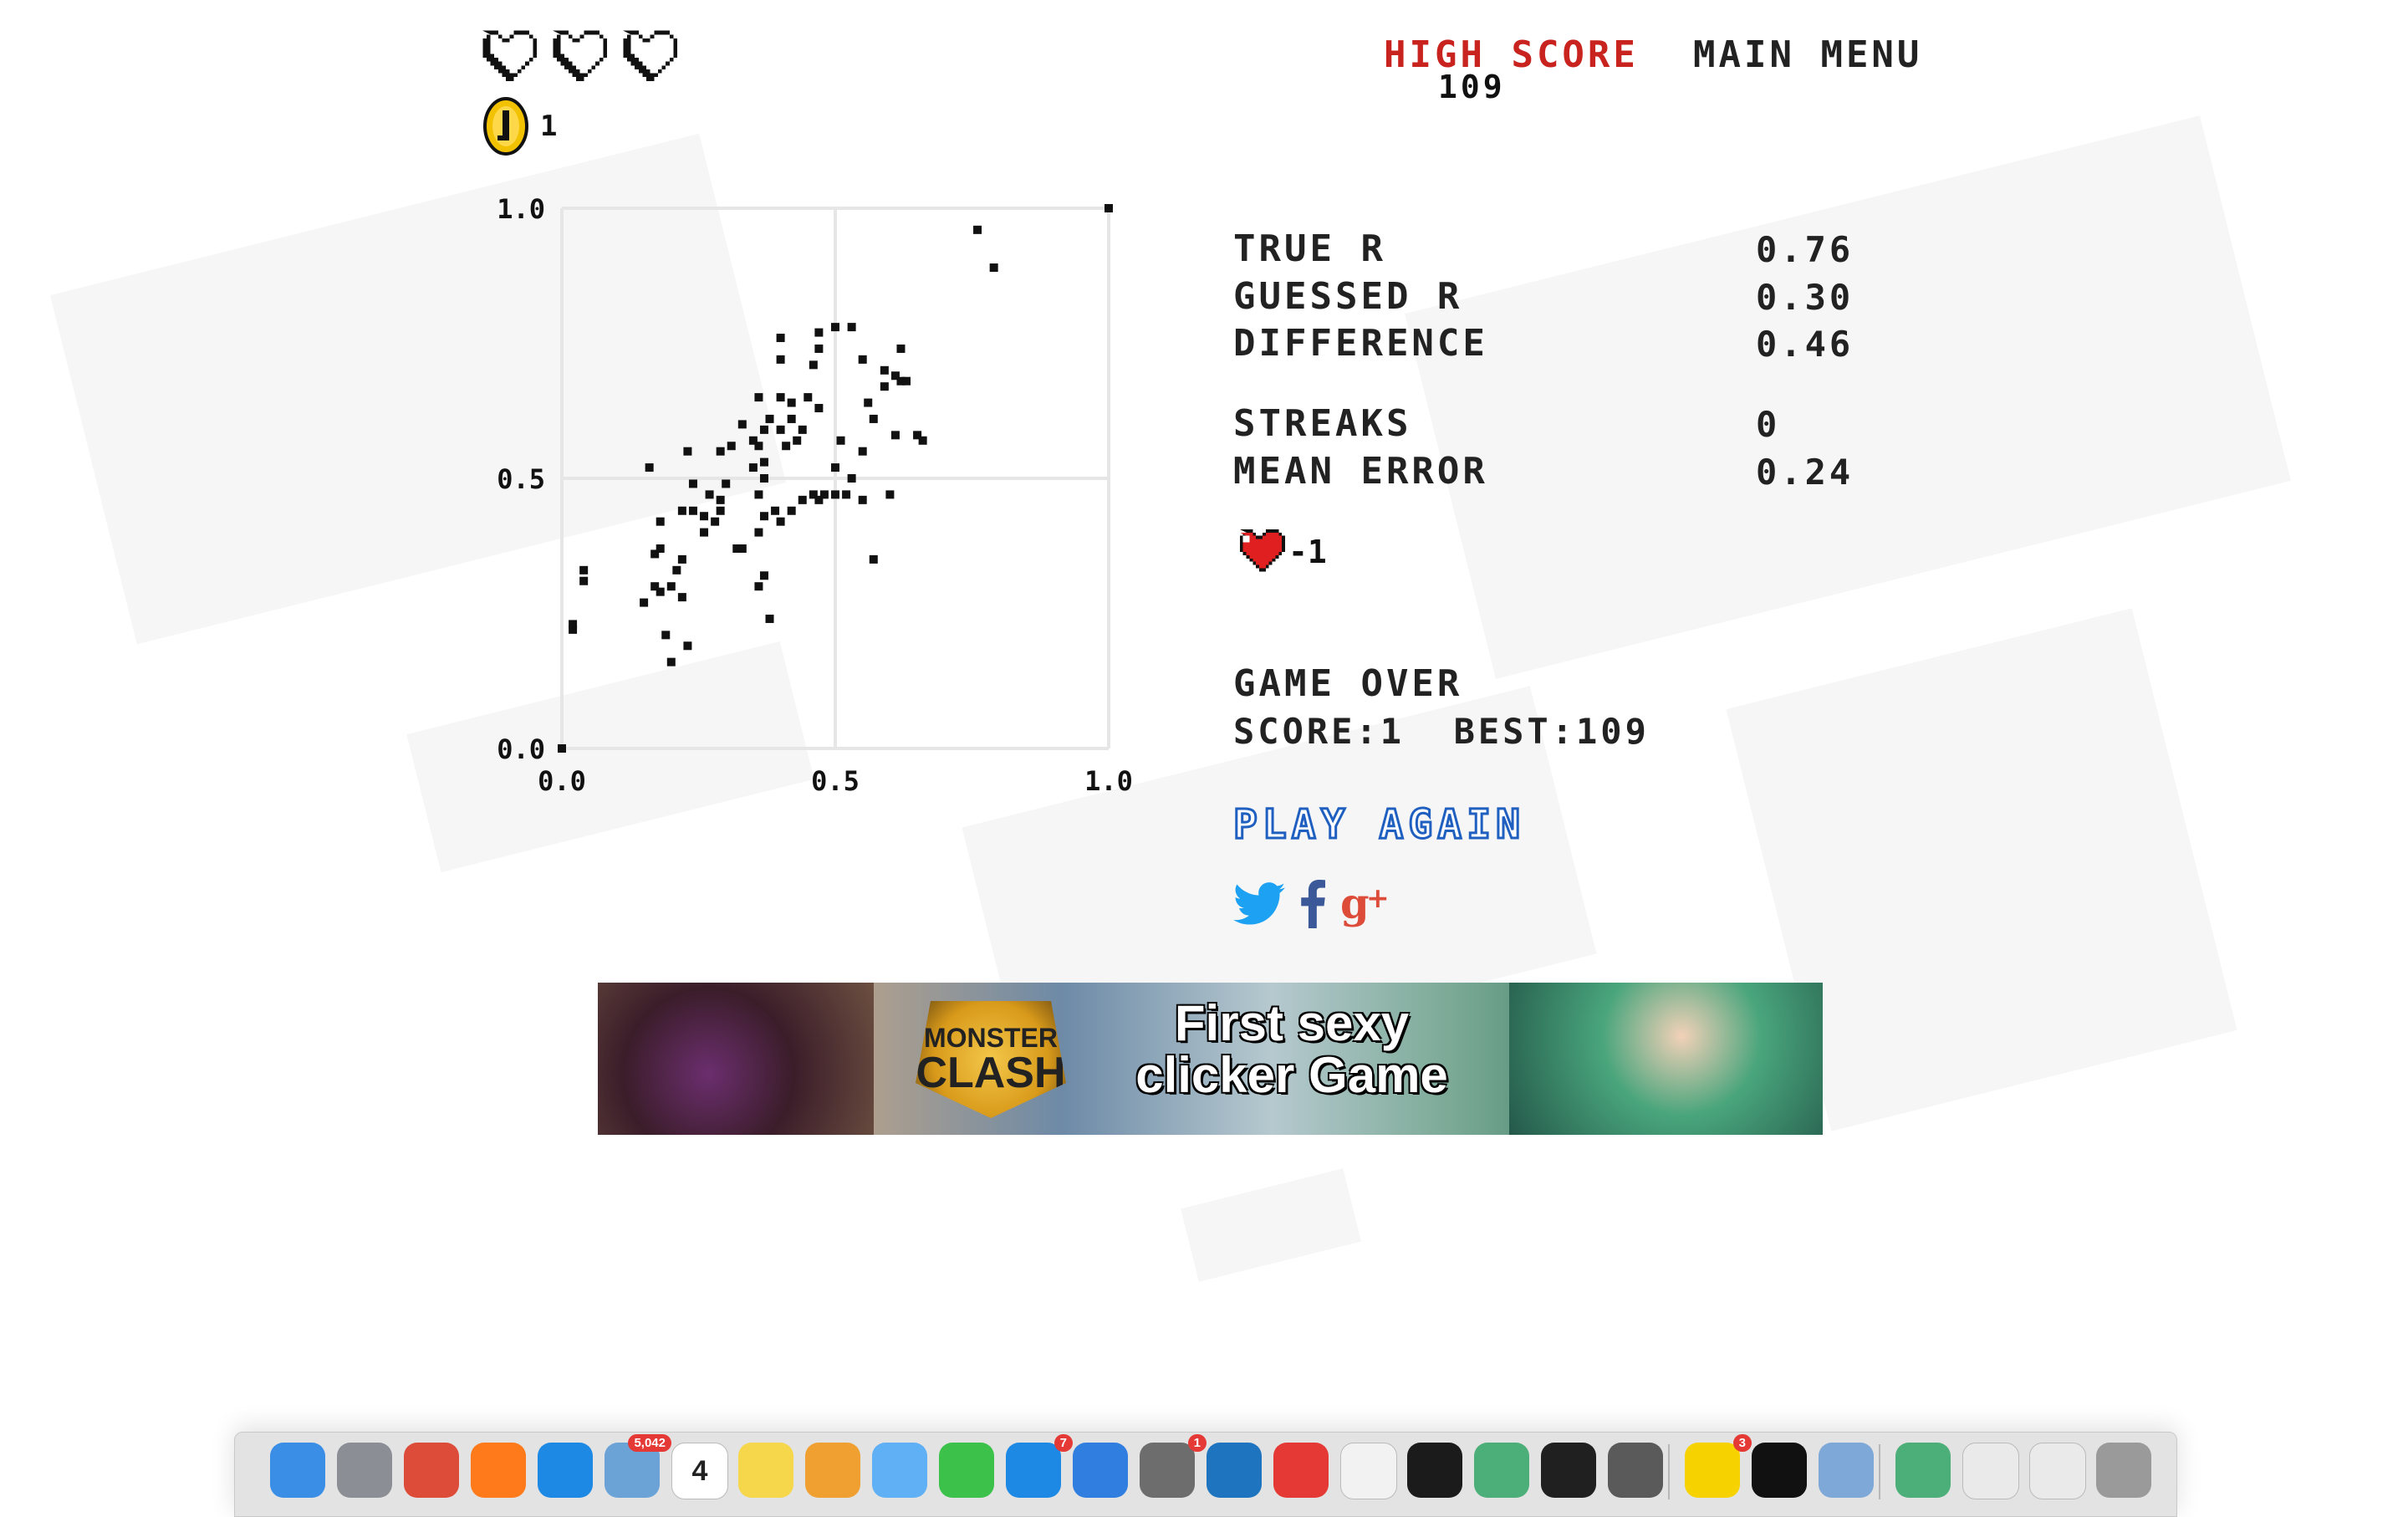 The width and height of the screenshot is (2408, 1517). I want to click on y-tick-label: 1.0, so click(521, 209).